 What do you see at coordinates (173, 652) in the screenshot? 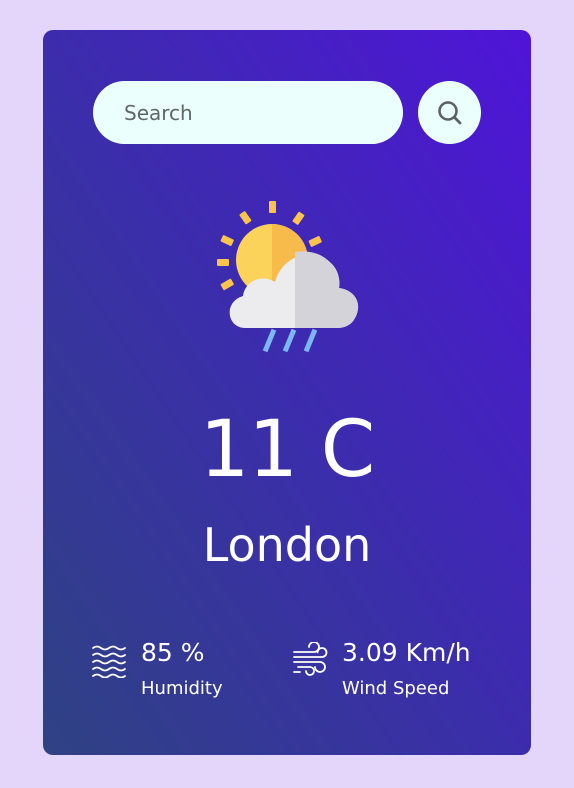
I see `humidity-value: 85 %` at bounding box center [173, 652].